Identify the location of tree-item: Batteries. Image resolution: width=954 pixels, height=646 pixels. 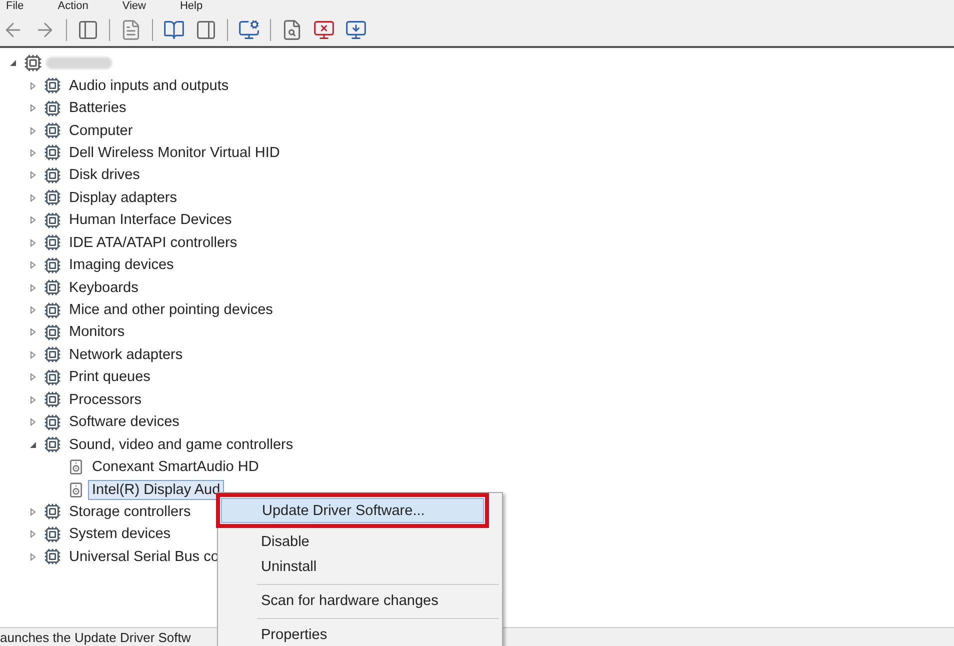
(97, 108).